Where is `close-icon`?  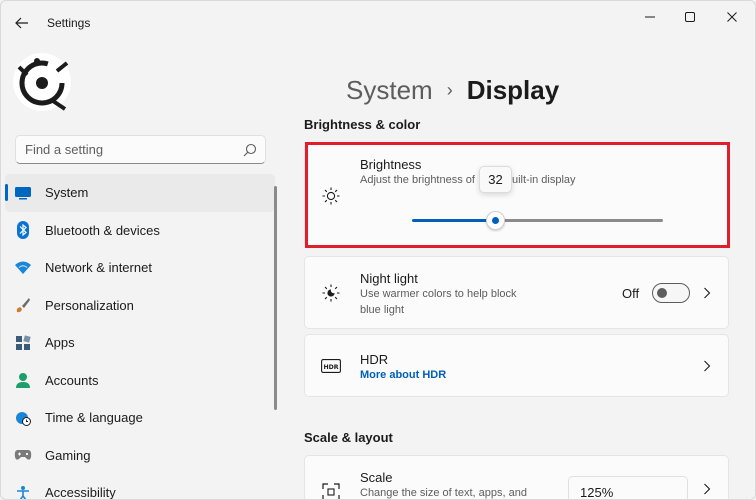 close-icon is located at coordinates (732, 17).